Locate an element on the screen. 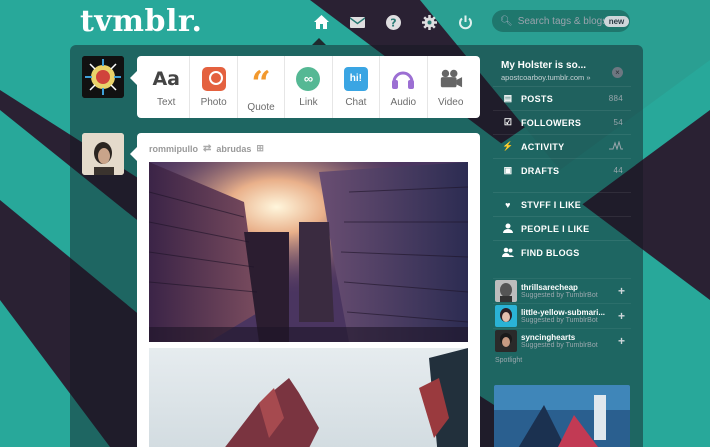 Image resolution: width=710 pixels, height=447 pixels. link-icon: ∞ is located at coordinates (308, 78).